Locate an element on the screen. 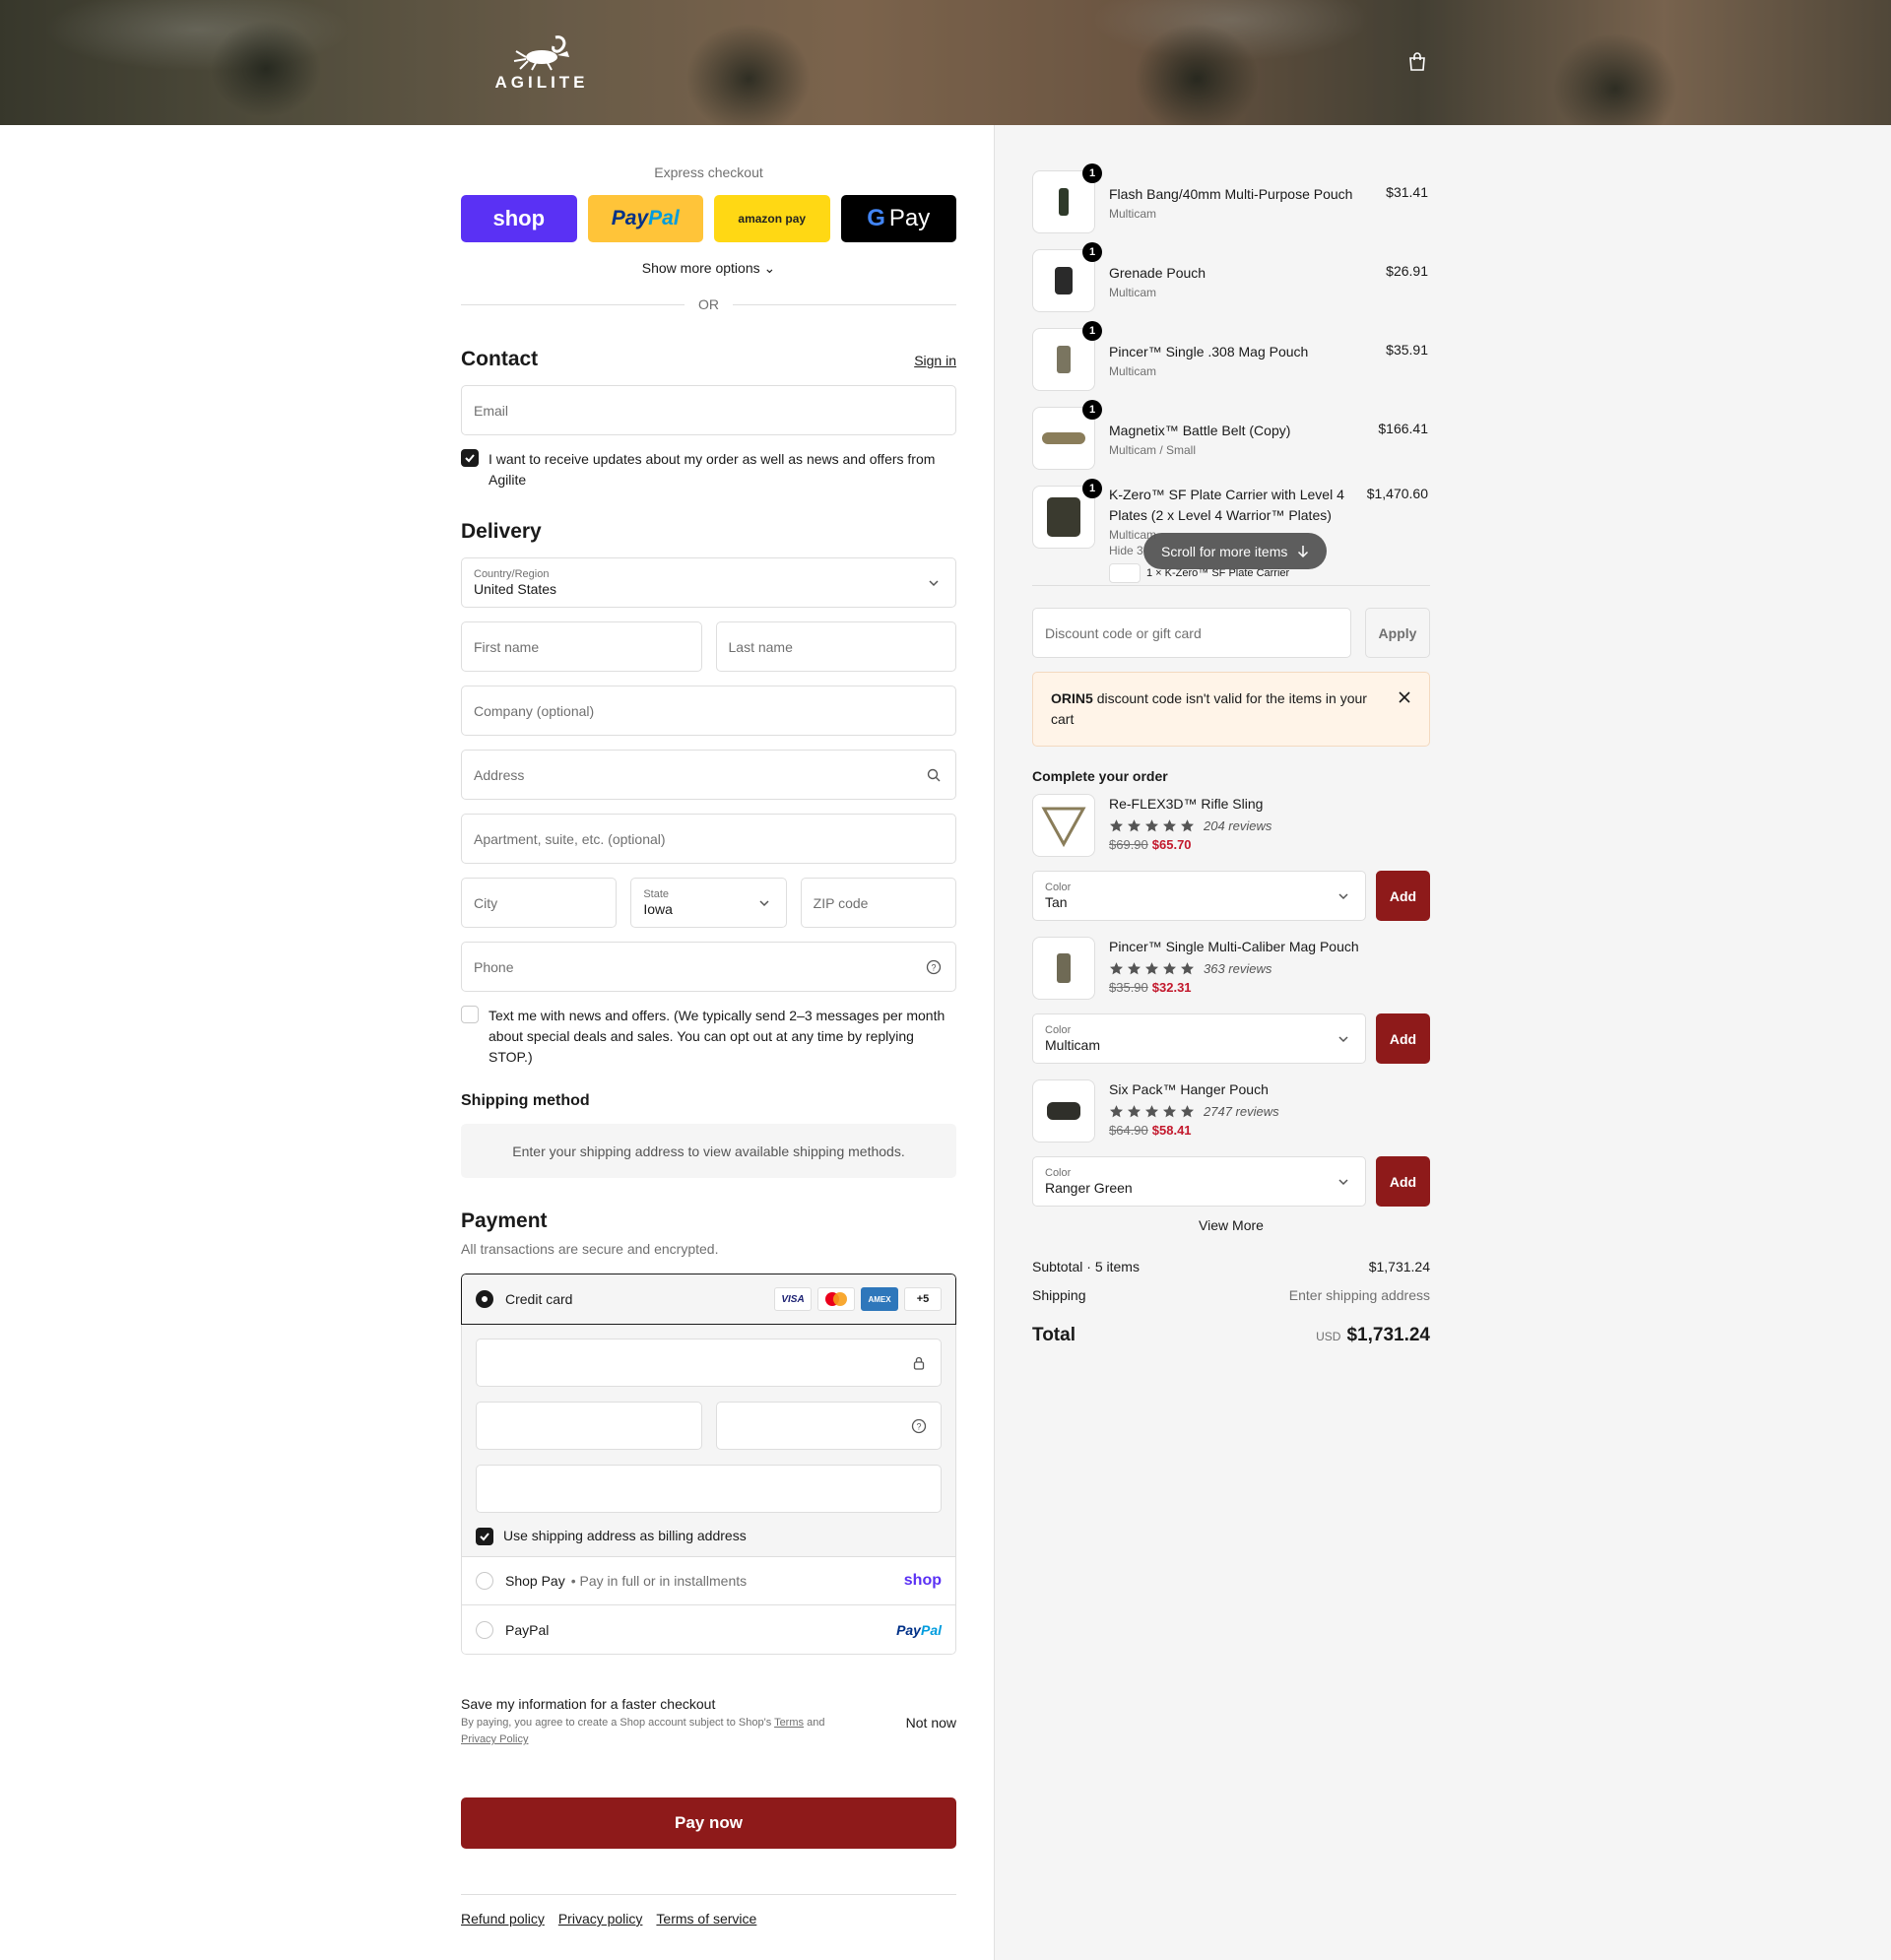  paypal-express-button: Pay Pal is located at coordinates (645, 219).